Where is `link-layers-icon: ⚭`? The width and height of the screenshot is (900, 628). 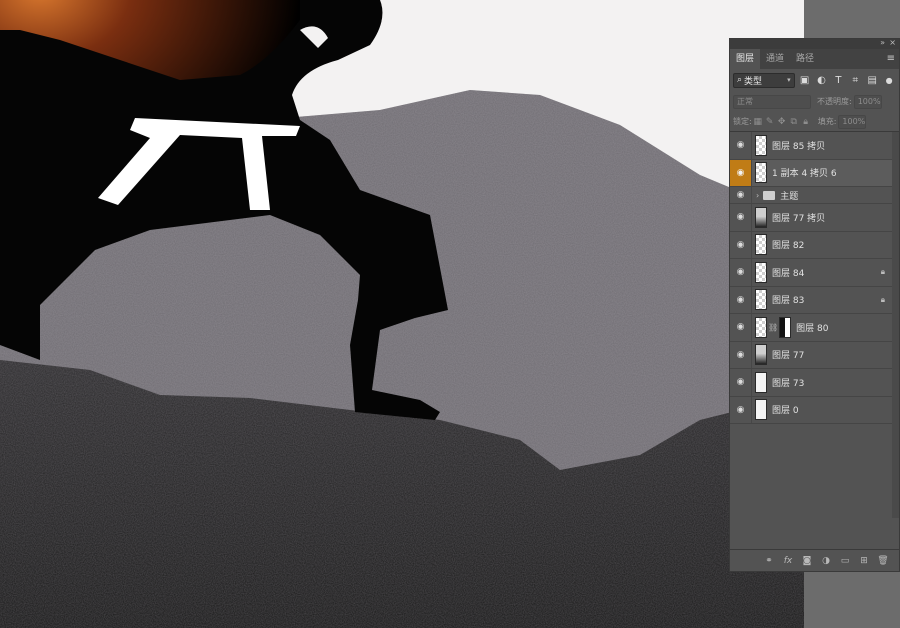 link-layers-icon: ⚭ is located at coordinates (769, 561).